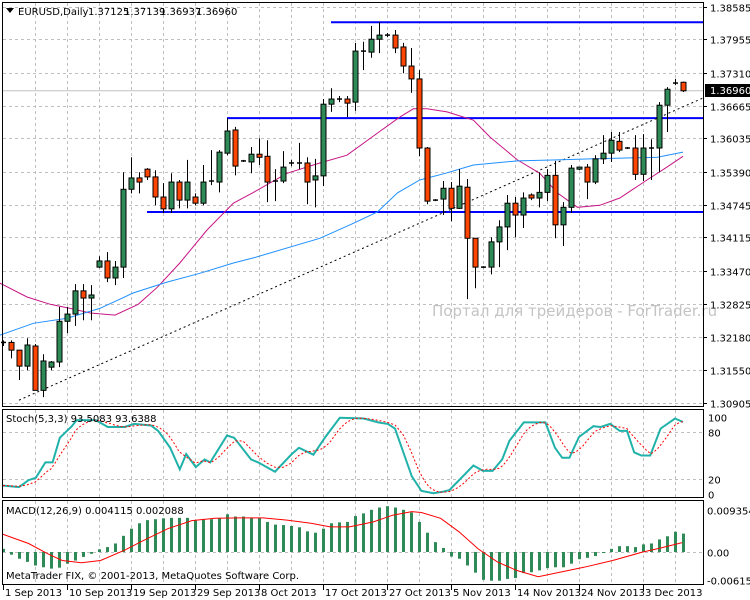 The image size is (750, 600). I want to click on date-axis-label: 29 Sep 2013, so click(228, 593).